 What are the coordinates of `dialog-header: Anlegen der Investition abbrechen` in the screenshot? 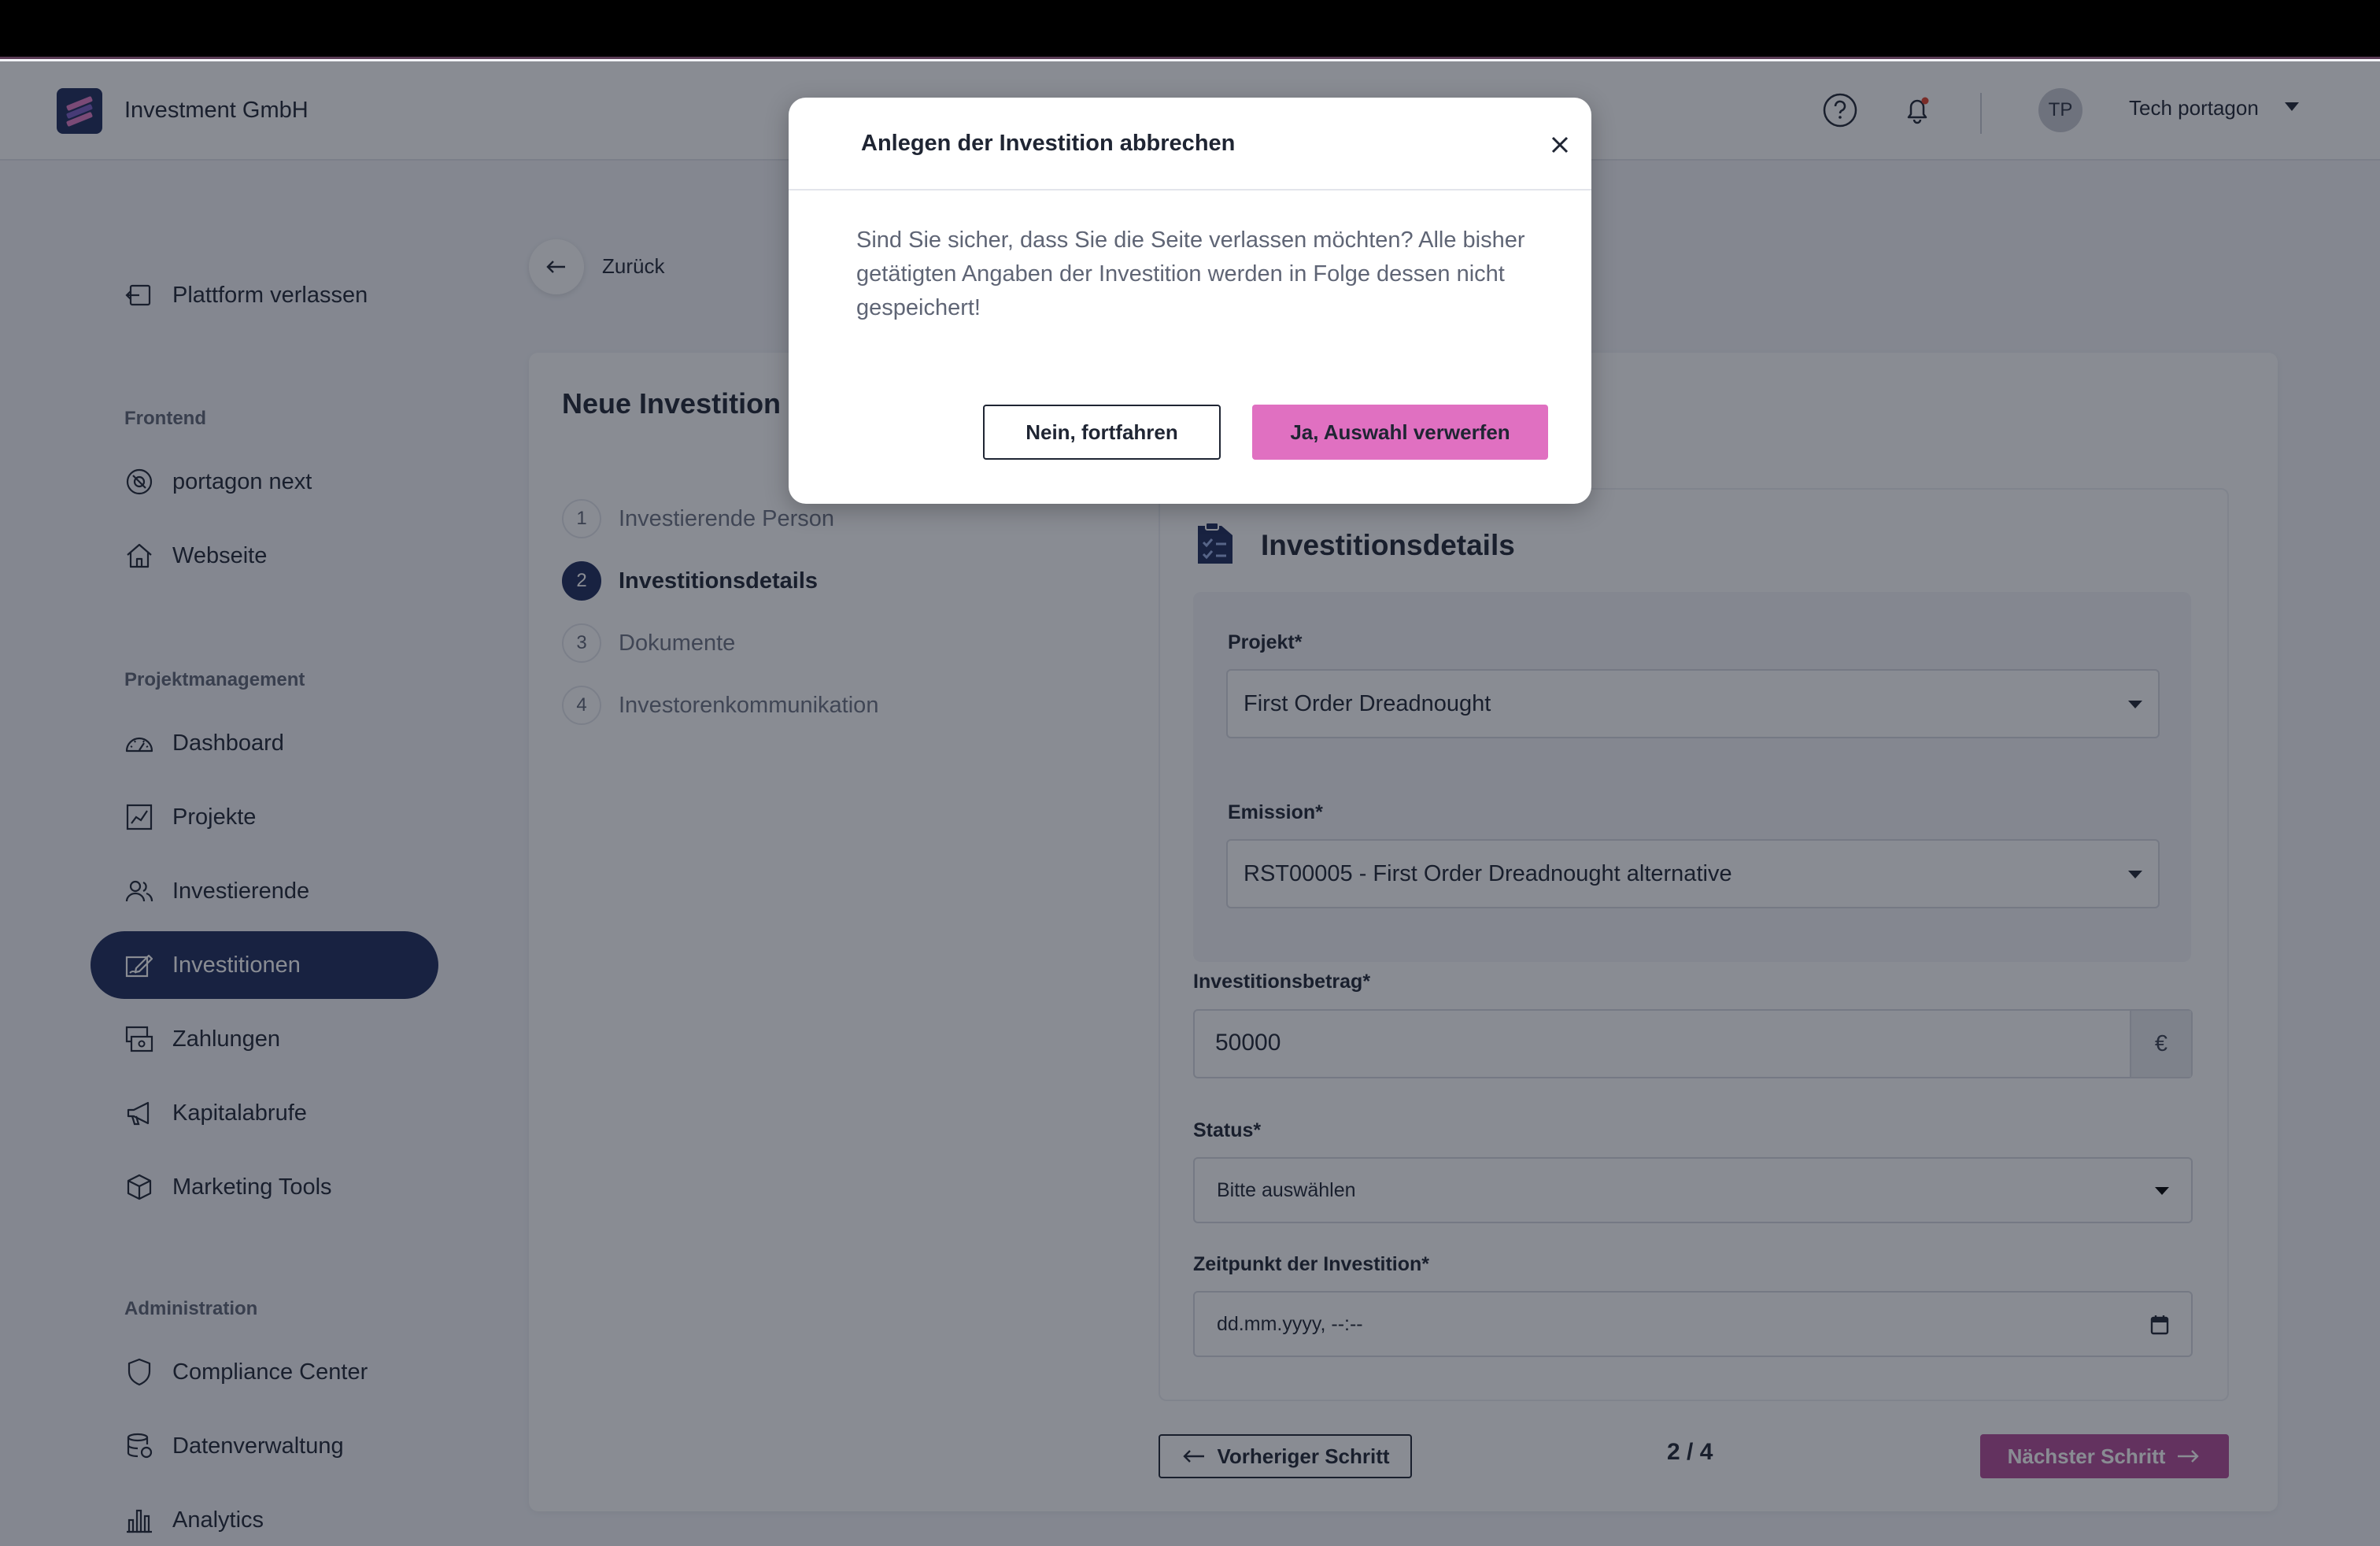 It's located at (1190, 144).